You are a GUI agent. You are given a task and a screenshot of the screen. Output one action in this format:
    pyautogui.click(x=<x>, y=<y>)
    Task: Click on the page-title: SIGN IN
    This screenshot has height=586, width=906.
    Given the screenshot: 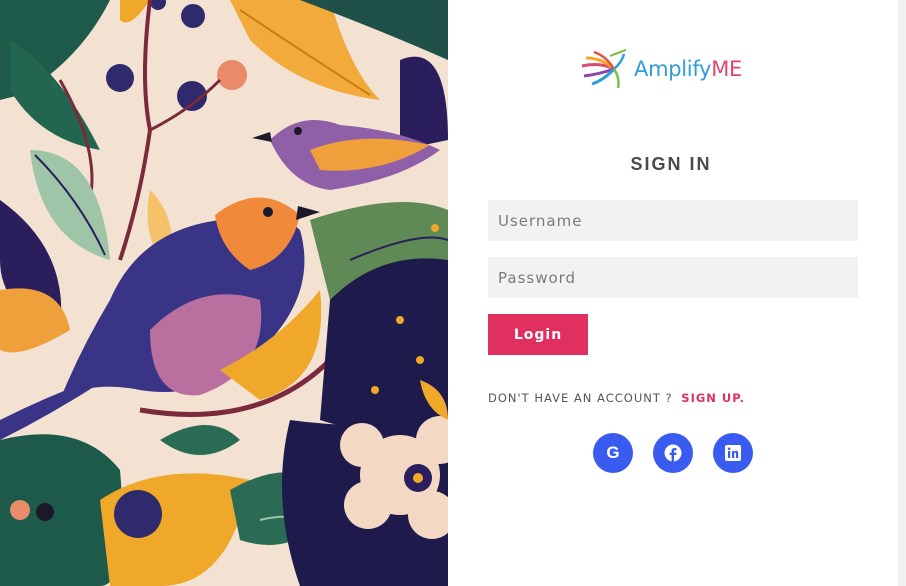 What is the action you would take?
    pyautogui.click(x=671, y=164)
    